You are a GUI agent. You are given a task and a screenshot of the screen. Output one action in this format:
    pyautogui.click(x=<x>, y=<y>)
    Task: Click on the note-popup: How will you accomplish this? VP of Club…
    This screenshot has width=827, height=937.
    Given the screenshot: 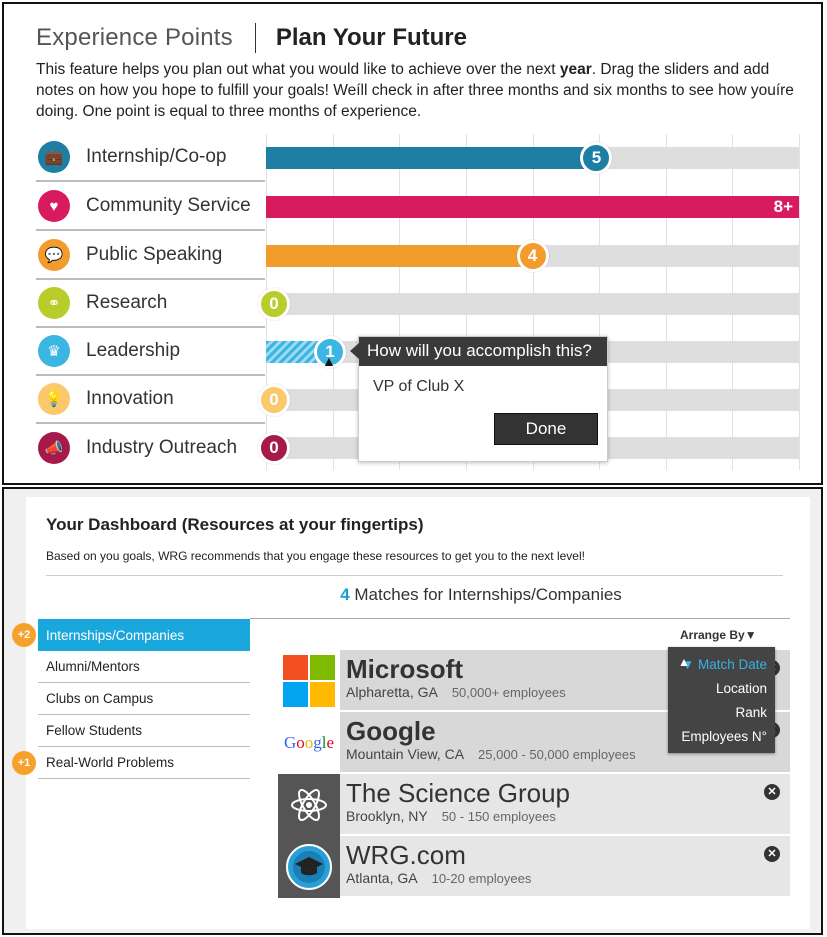 What is the action you would take?
    pyautogui.click(x=483, y=399)
    